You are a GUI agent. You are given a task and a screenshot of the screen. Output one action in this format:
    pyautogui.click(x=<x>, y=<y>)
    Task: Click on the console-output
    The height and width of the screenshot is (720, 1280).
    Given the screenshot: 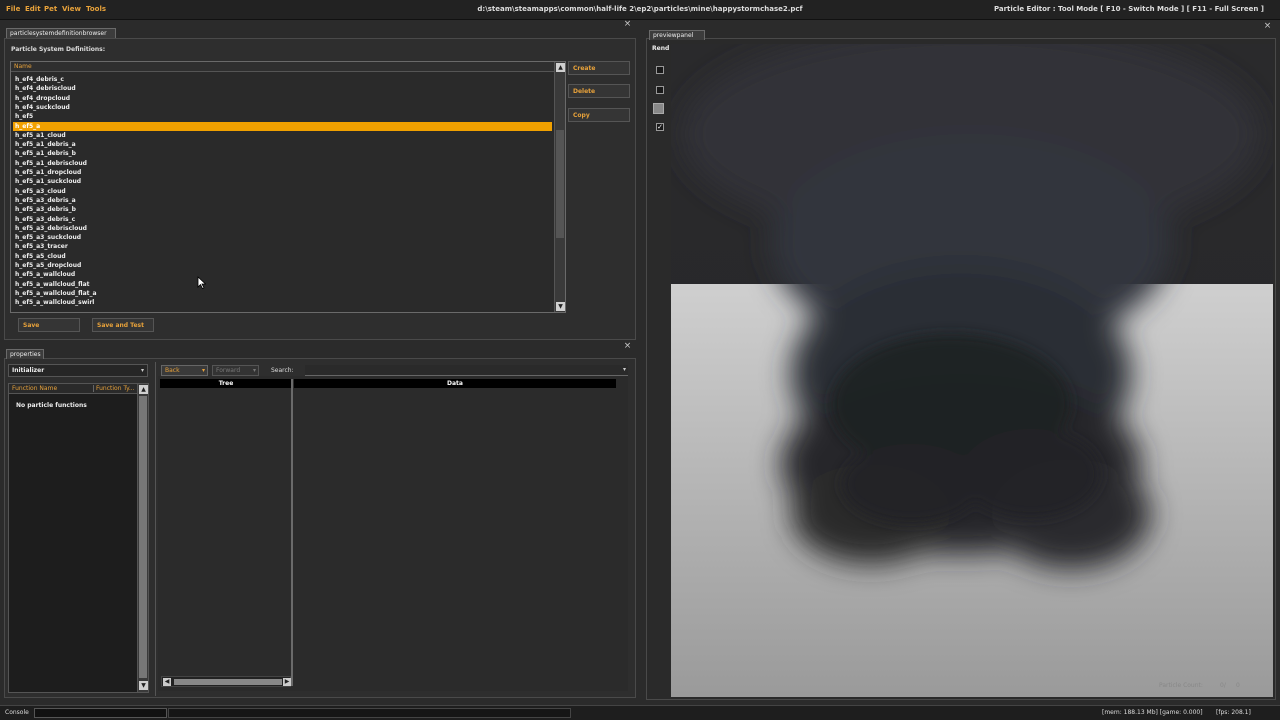 What is the action you would take?
    pyautogui.click(x=369, y=713)
    